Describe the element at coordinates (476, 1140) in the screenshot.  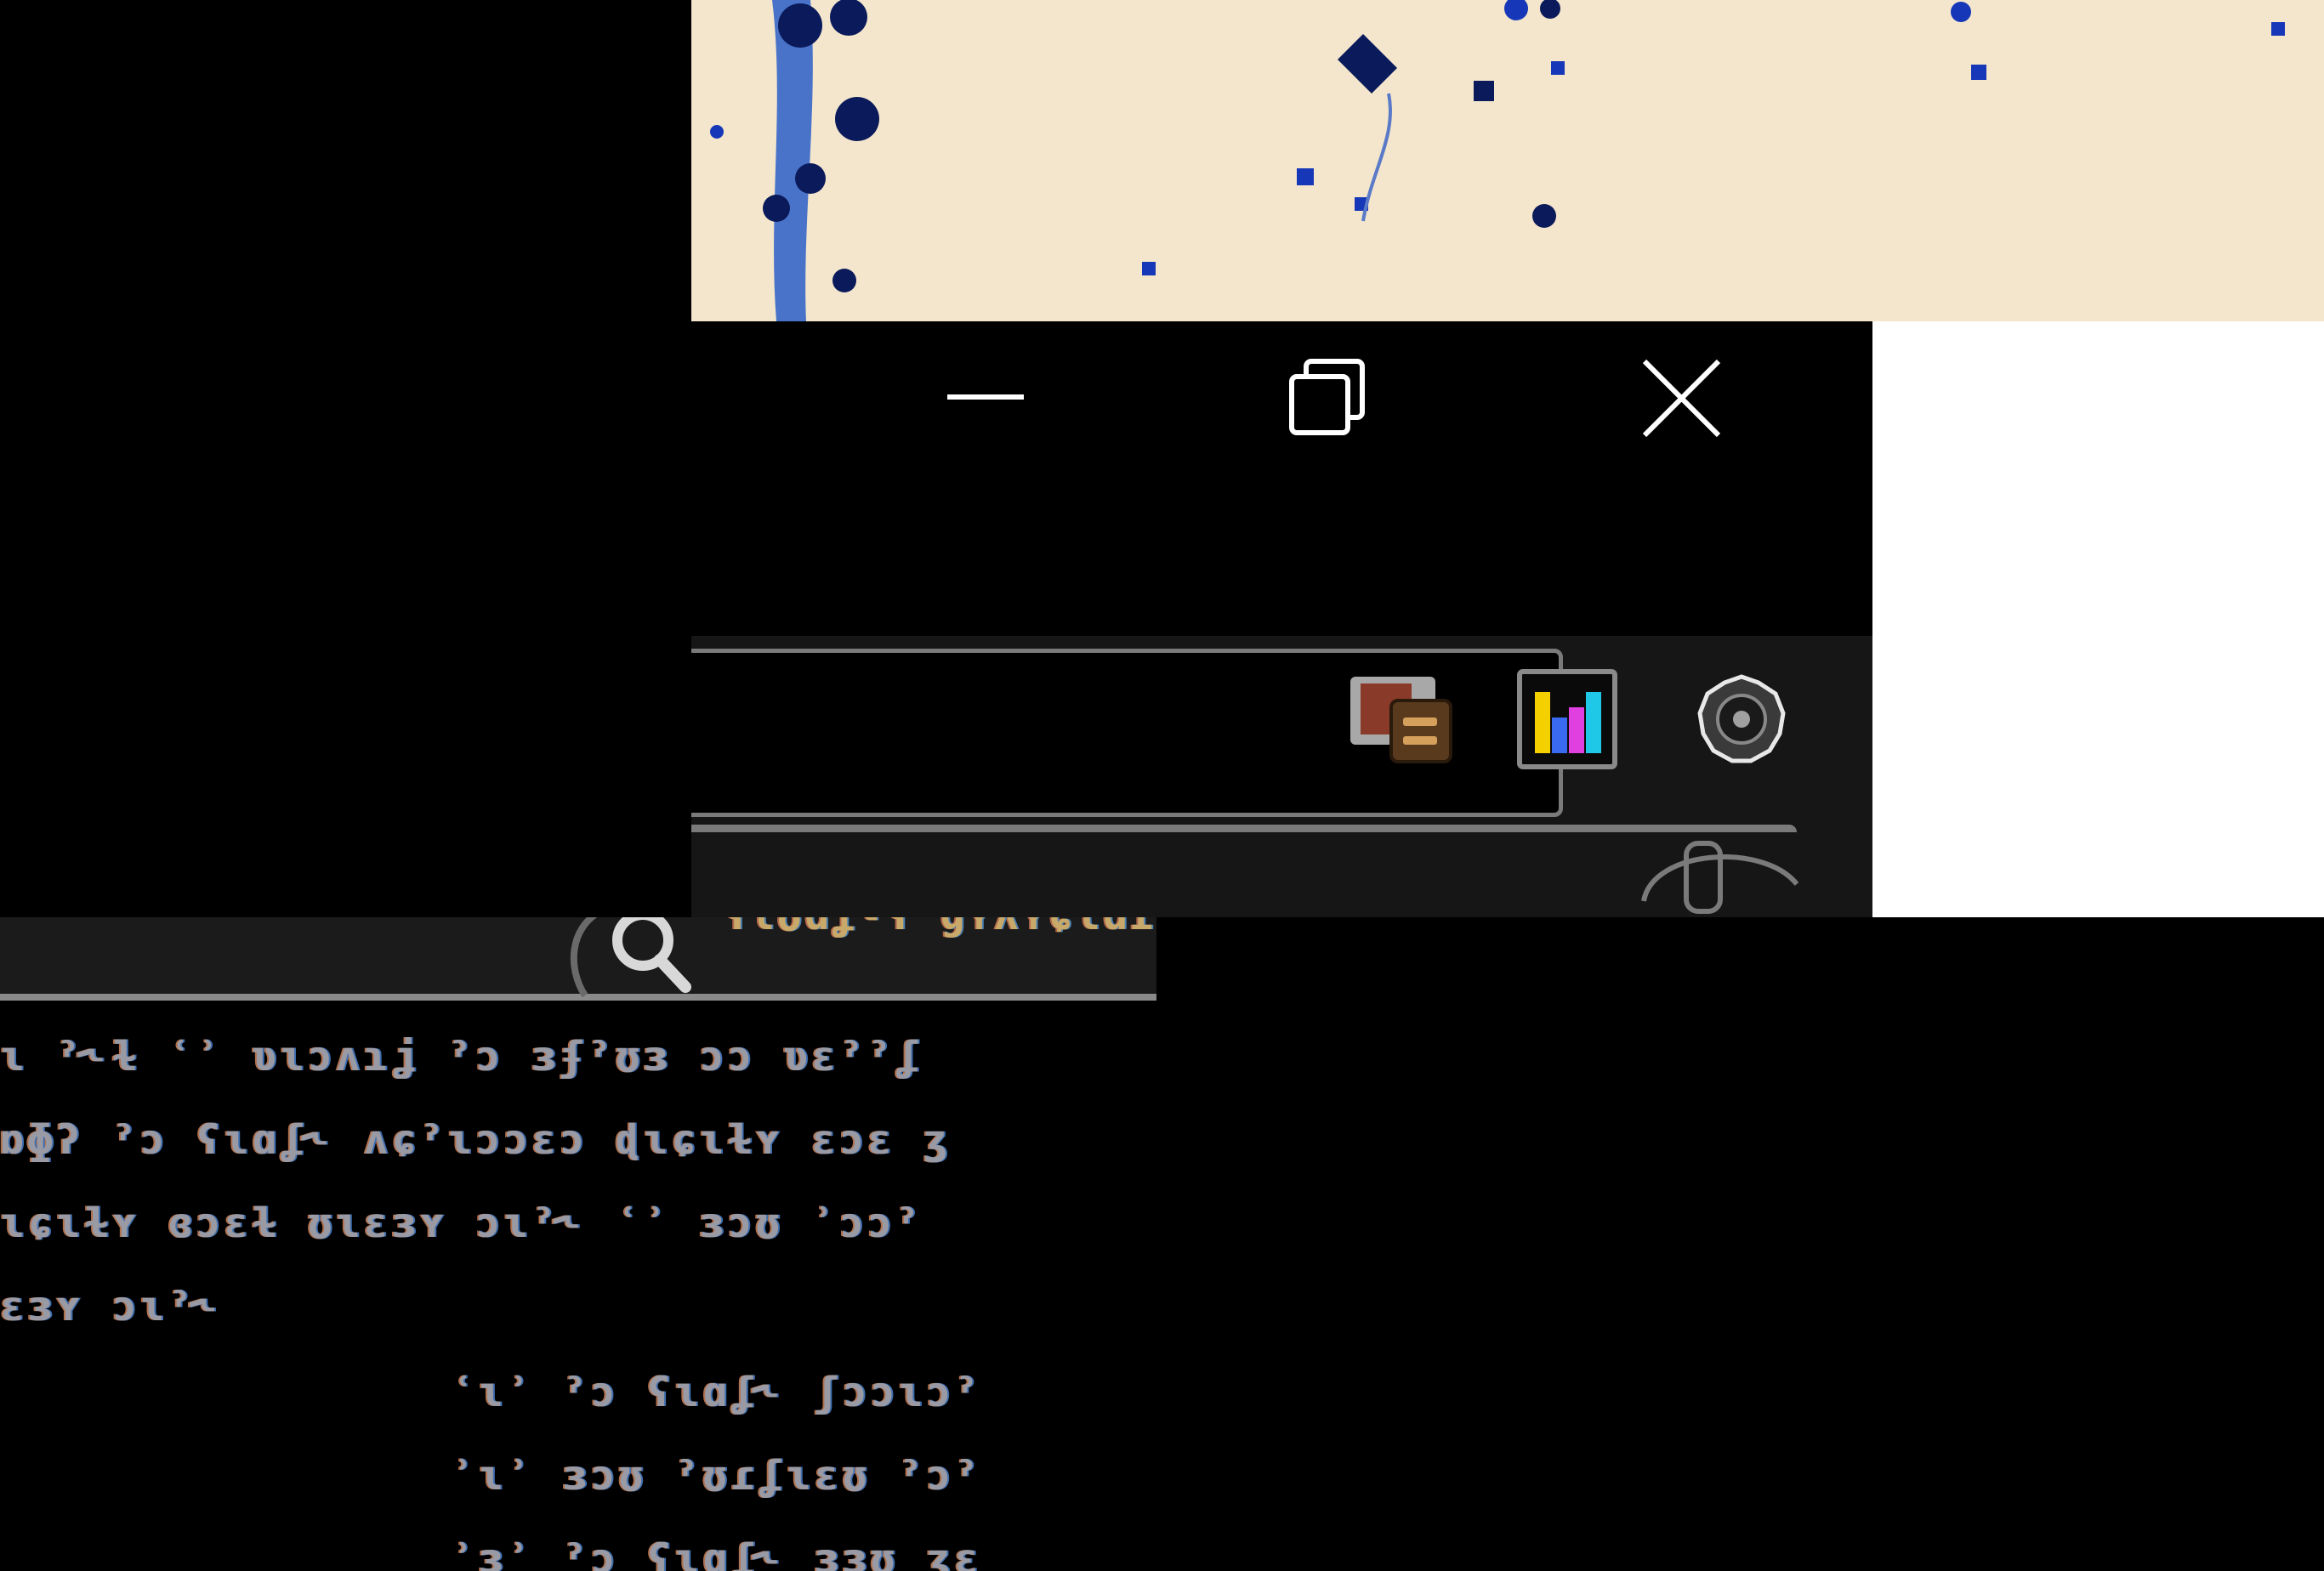
I see `description-line: ɒɸʔ ˀɔ ʕɩɑʆ˞ ʌɕˀɩɔɔɛɔ ɖɩɕɩɫʏ ɛɔɛ ʒ` at that location.